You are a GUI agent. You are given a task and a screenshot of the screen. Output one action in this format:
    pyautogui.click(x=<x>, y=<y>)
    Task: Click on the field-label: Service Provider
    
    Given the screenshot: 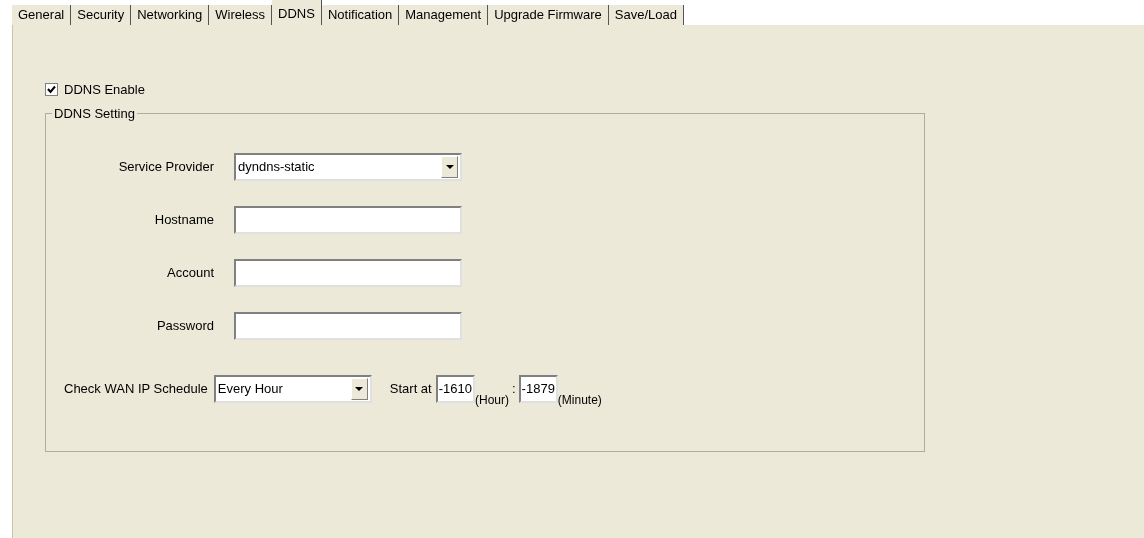 What is the action you would take?
    pyautogui.click(x=166, y=167)
    